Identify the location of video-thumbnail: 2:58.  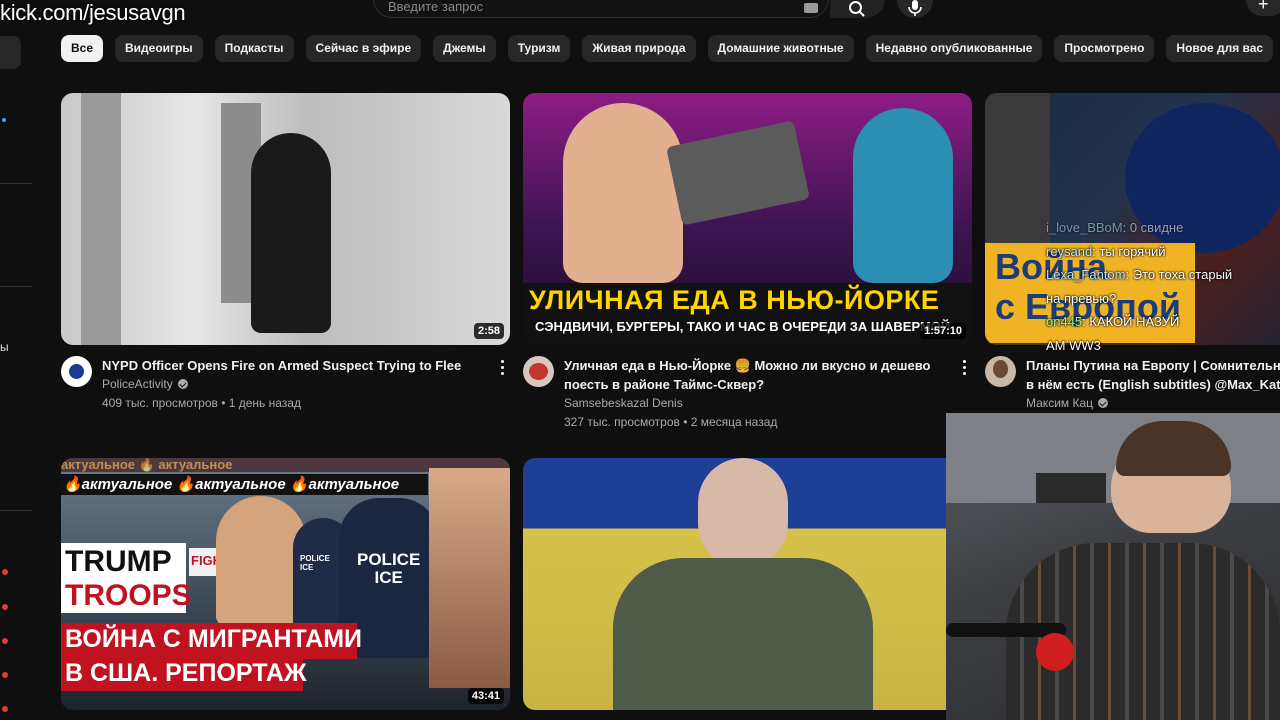
(285, 219).